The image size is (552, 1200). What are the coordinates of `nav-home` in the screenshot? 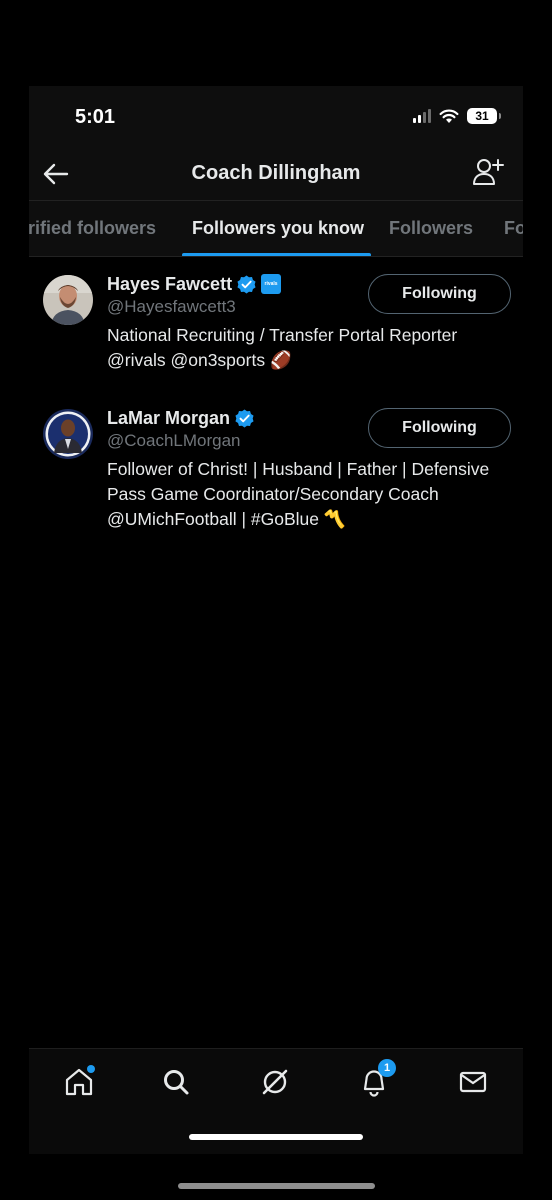 It's located at (79, 1082).